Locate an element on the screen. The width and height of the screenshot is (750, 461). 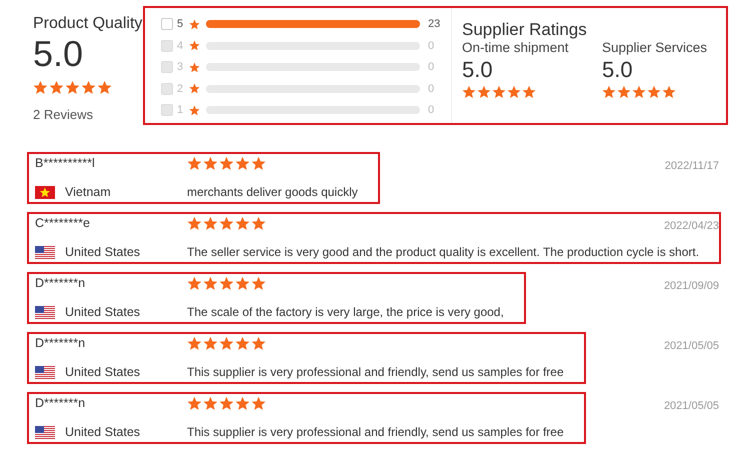
rating-label: 5 is located at coordinates (180, 24).